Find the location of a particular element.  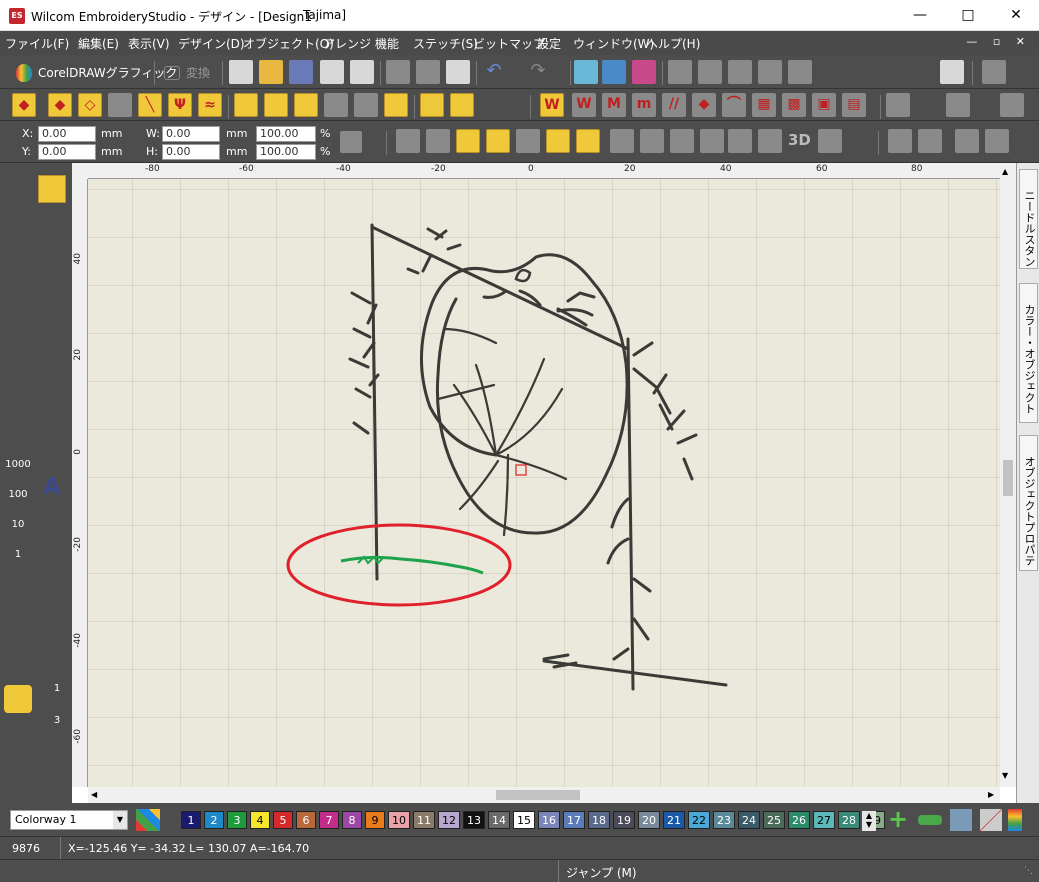

leaf-grey-icon is located at coordinates (120, 105).